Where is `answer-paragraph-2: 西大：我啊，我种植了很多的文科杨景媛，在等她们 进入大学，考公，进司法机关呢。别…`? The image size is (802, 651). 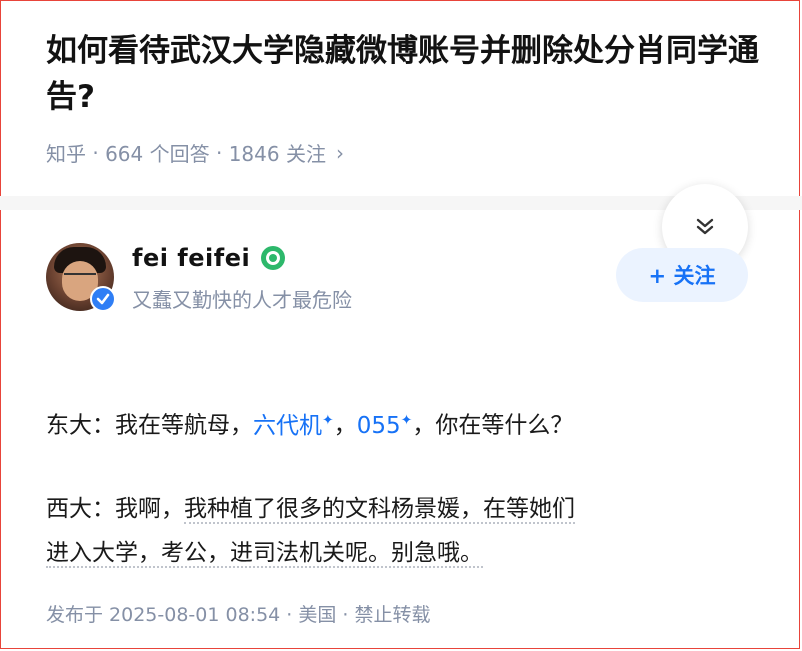
answer-paragraph-2: 西大：我啊，我种植了很多的文科杨景媛，在等她们 进入大学，考公，进司法机关呢。别… is located at coordinates (396, 531).